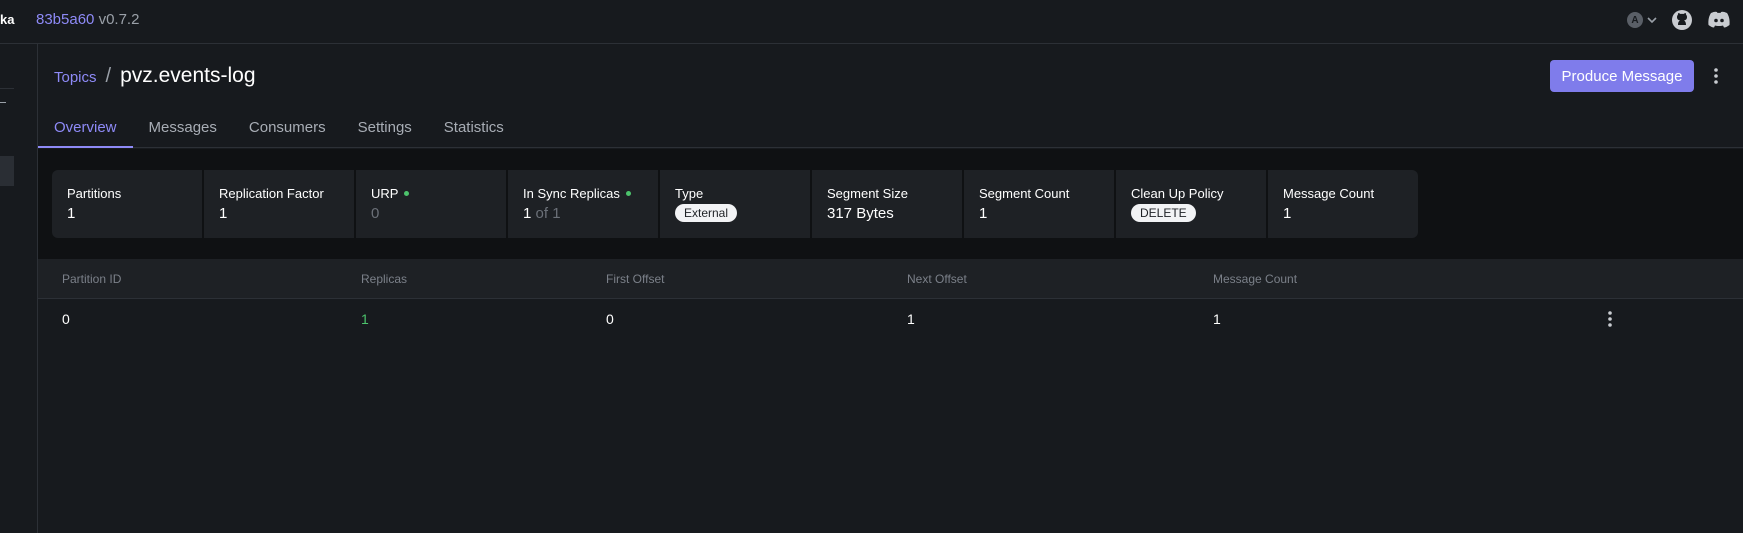  What do you see at coordinates (1719, 20) in the screenshot?
I see `discord-icon` at bounding box center [1719, 20].